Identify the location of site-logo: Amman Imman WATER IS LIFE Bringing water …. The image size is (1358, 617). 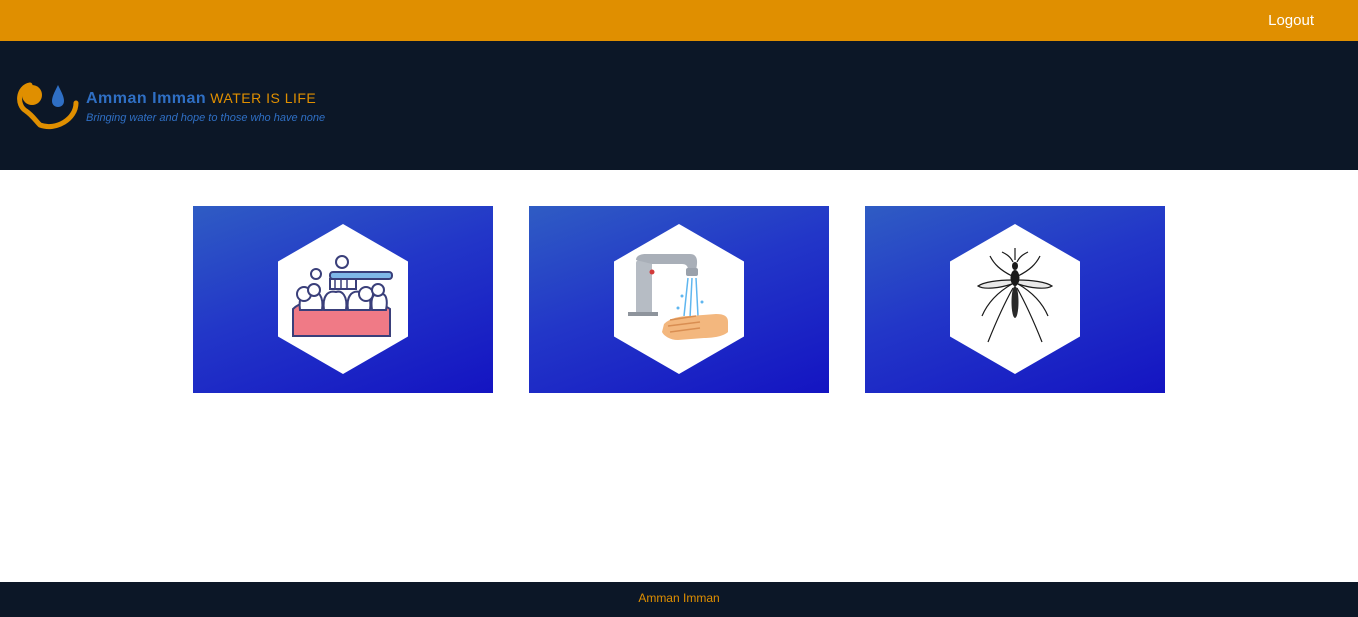
(186, 106).